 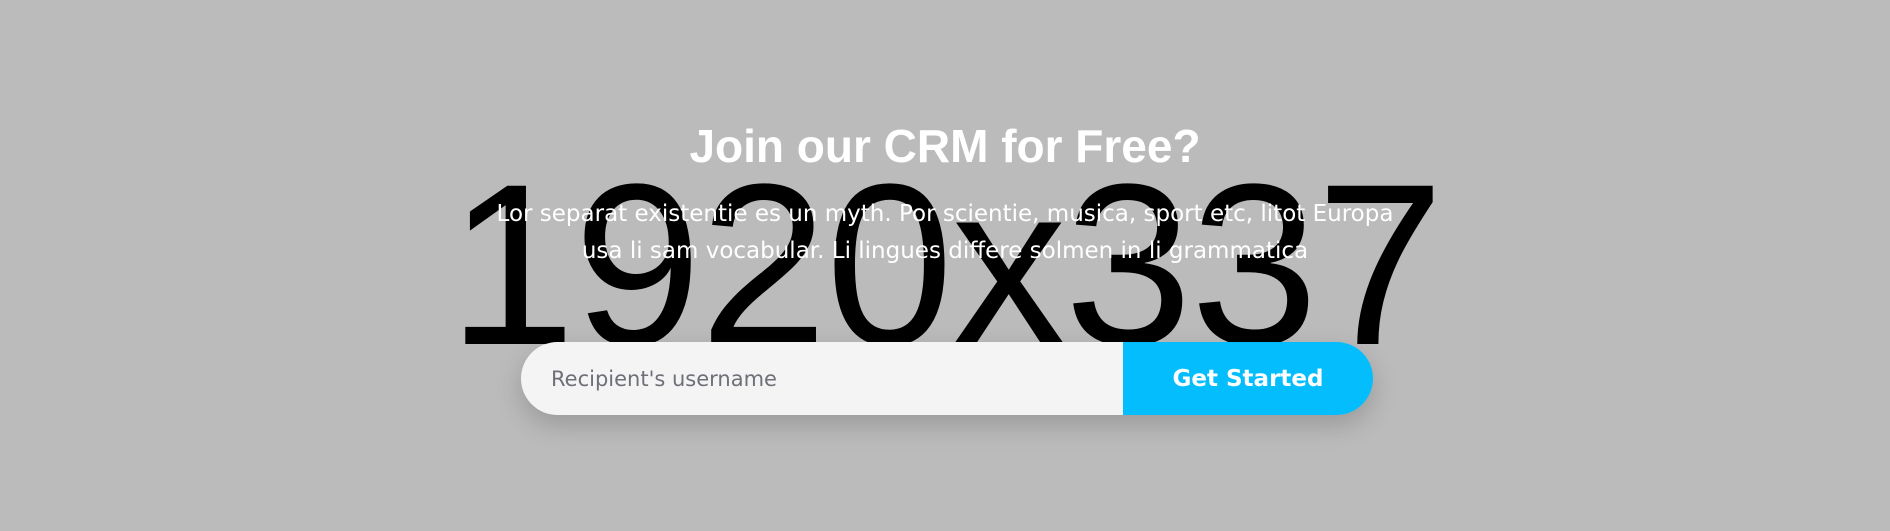 I want to click on signup-form: Get Started, so click(x=947, y=378).